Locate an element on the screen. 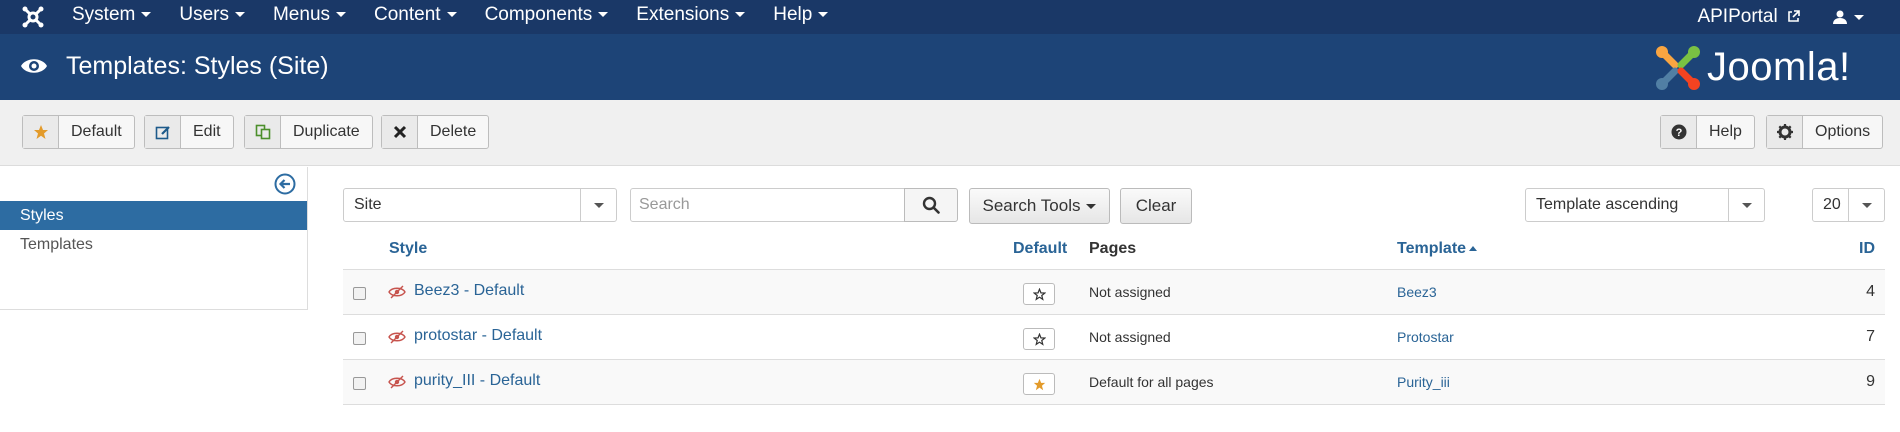 The image size is (1900, 432). collapse-sidebar-icon is located at coordinates (285, 184).